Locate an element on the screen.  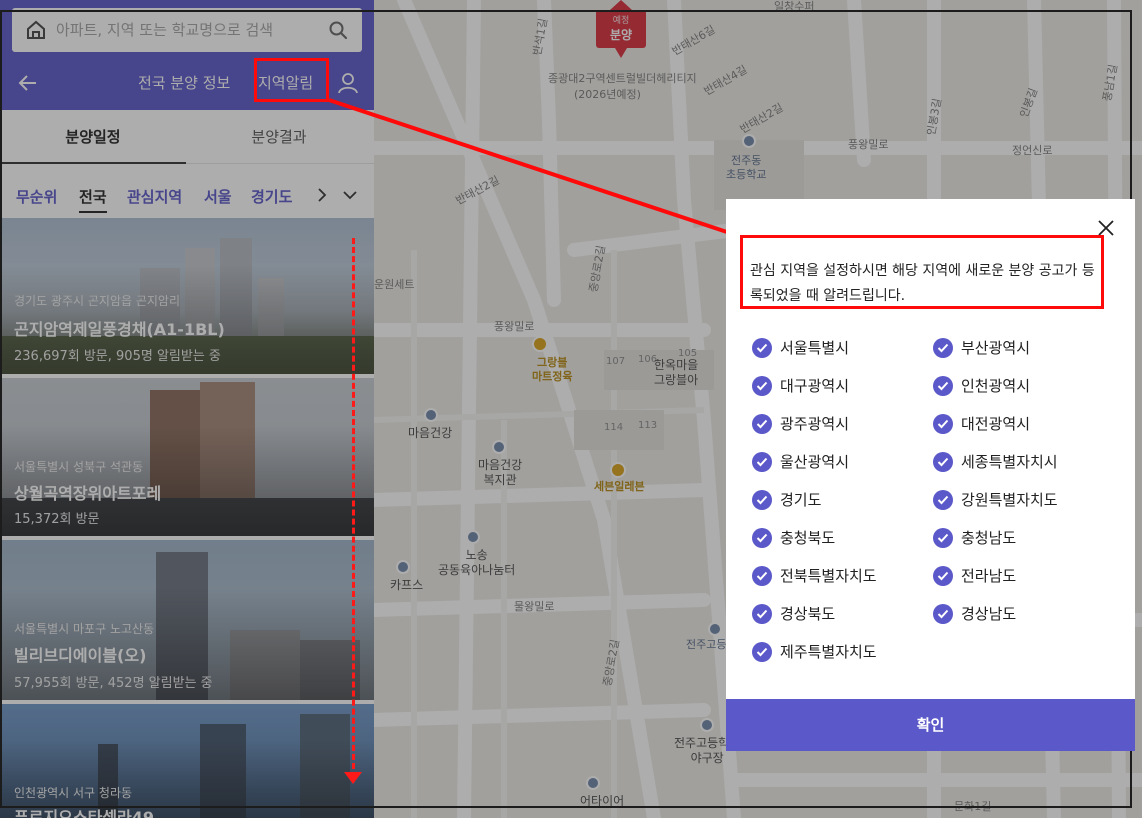
region-checkbox: 전라남도 is located at coordinates (974, 575).